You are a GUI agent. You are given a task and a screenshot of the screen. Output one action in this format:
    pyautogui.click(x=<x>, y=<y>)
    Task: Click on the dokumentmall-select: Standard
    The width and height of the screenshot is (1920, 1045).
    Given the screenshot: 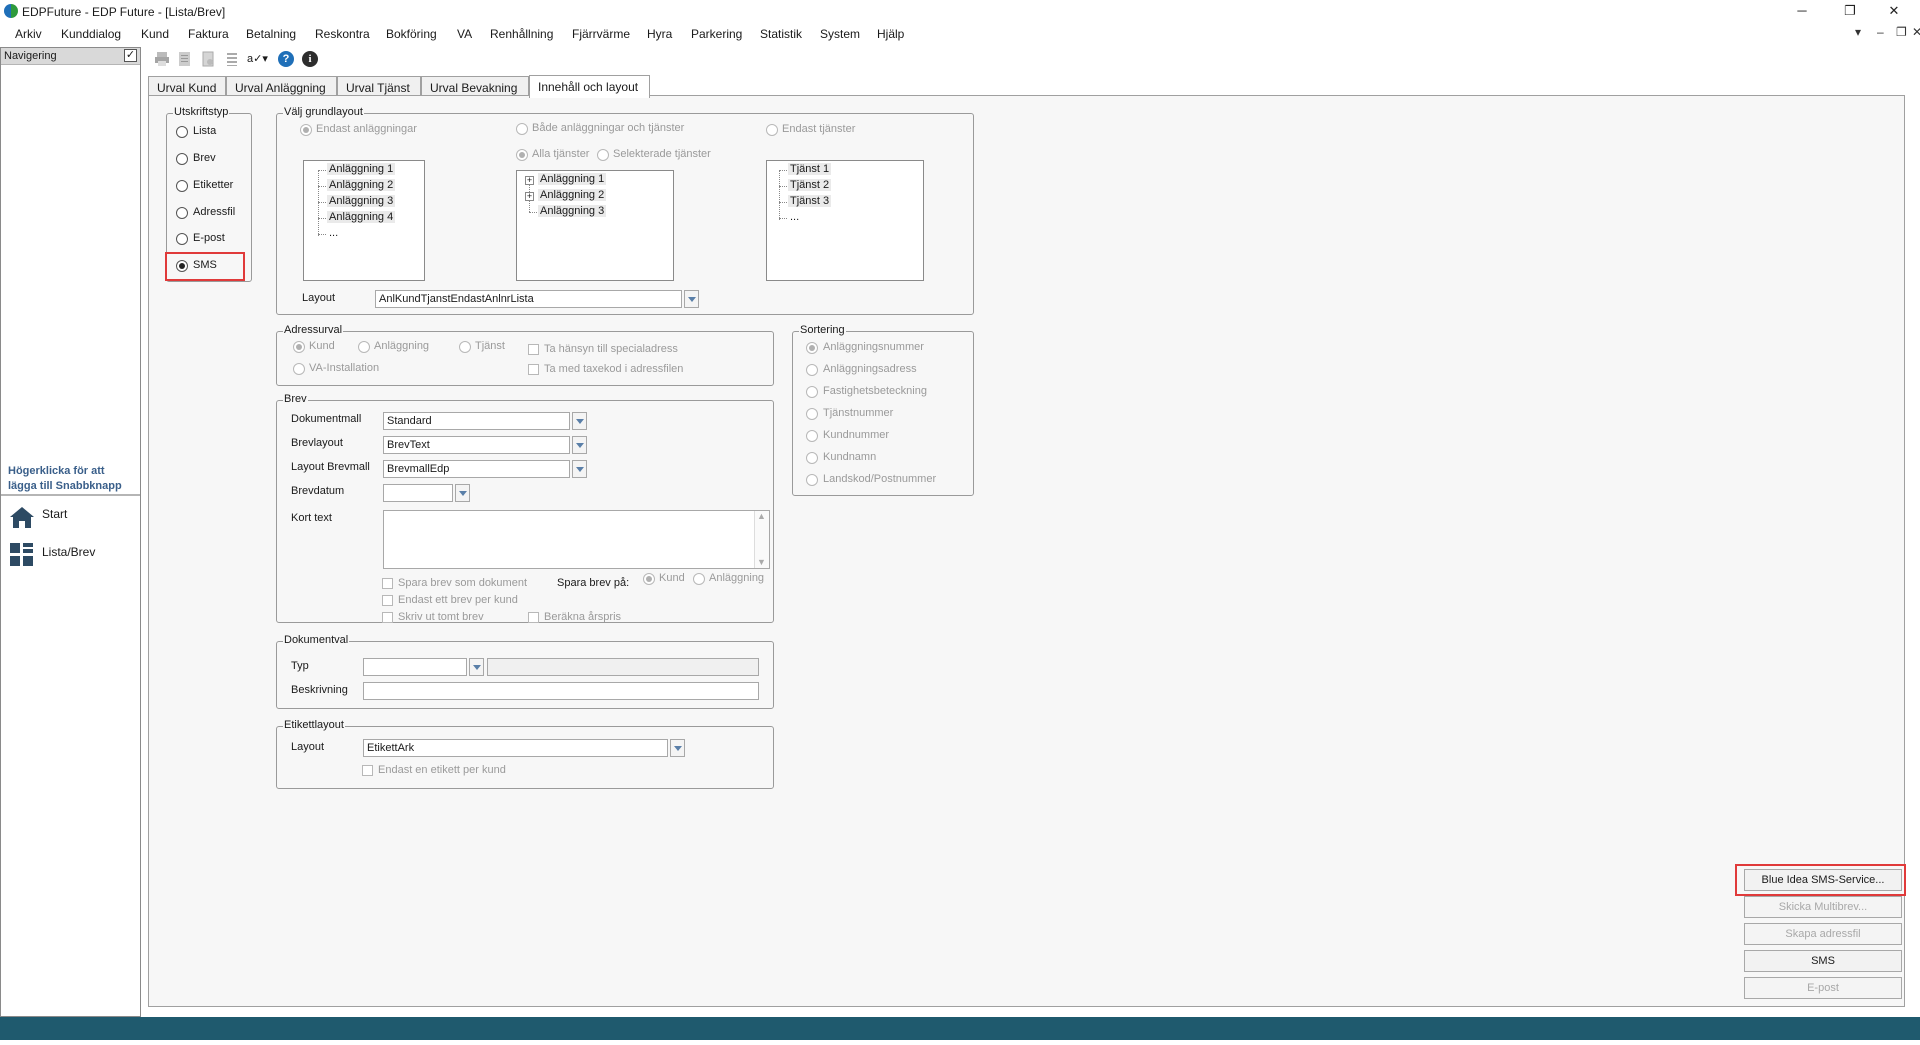 What is the action you would take?
    pyautogui.click(x=476, y=421)
    